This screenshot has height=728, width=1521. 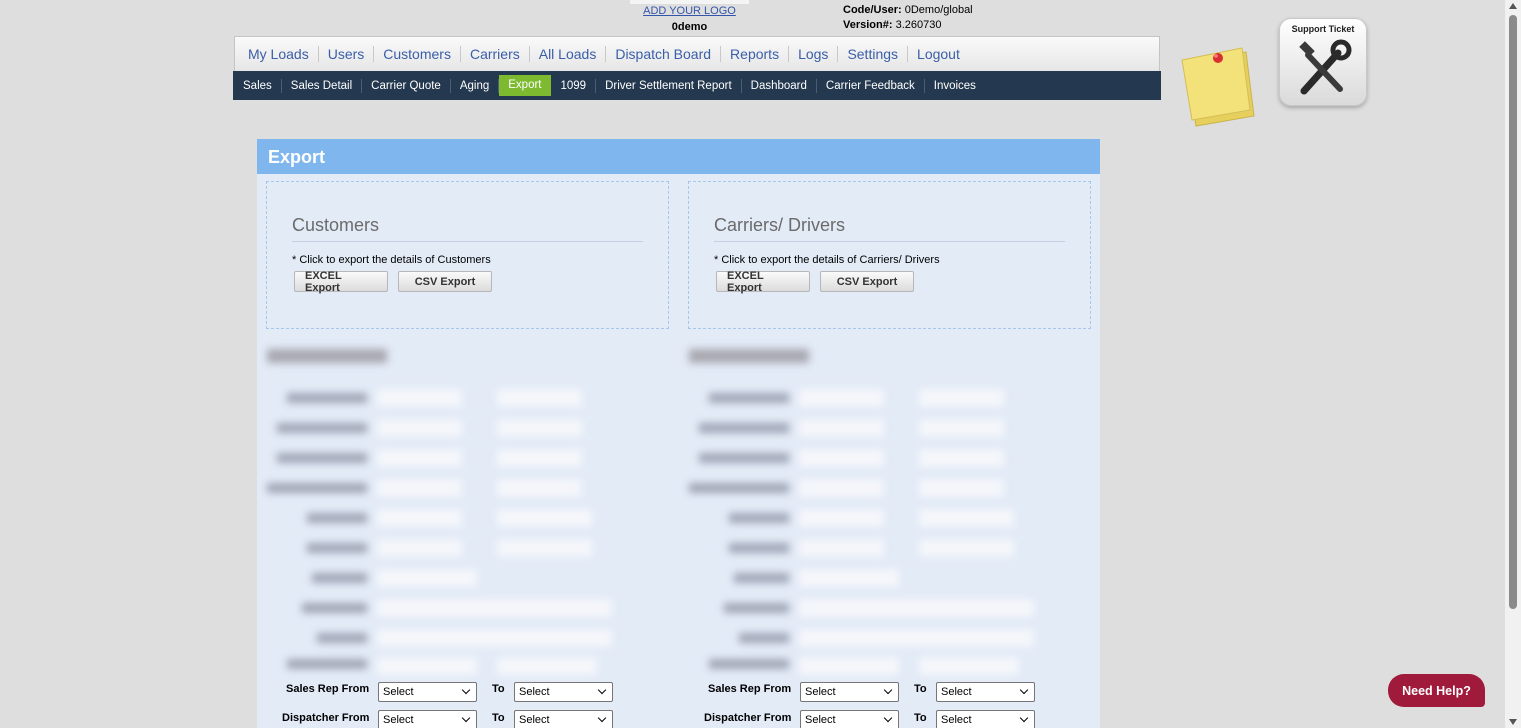 What do you see at coordinates (873, 54) in the screenshot?
I see `main-menu-item-settings: Settings` at bounding box center [873, 54].